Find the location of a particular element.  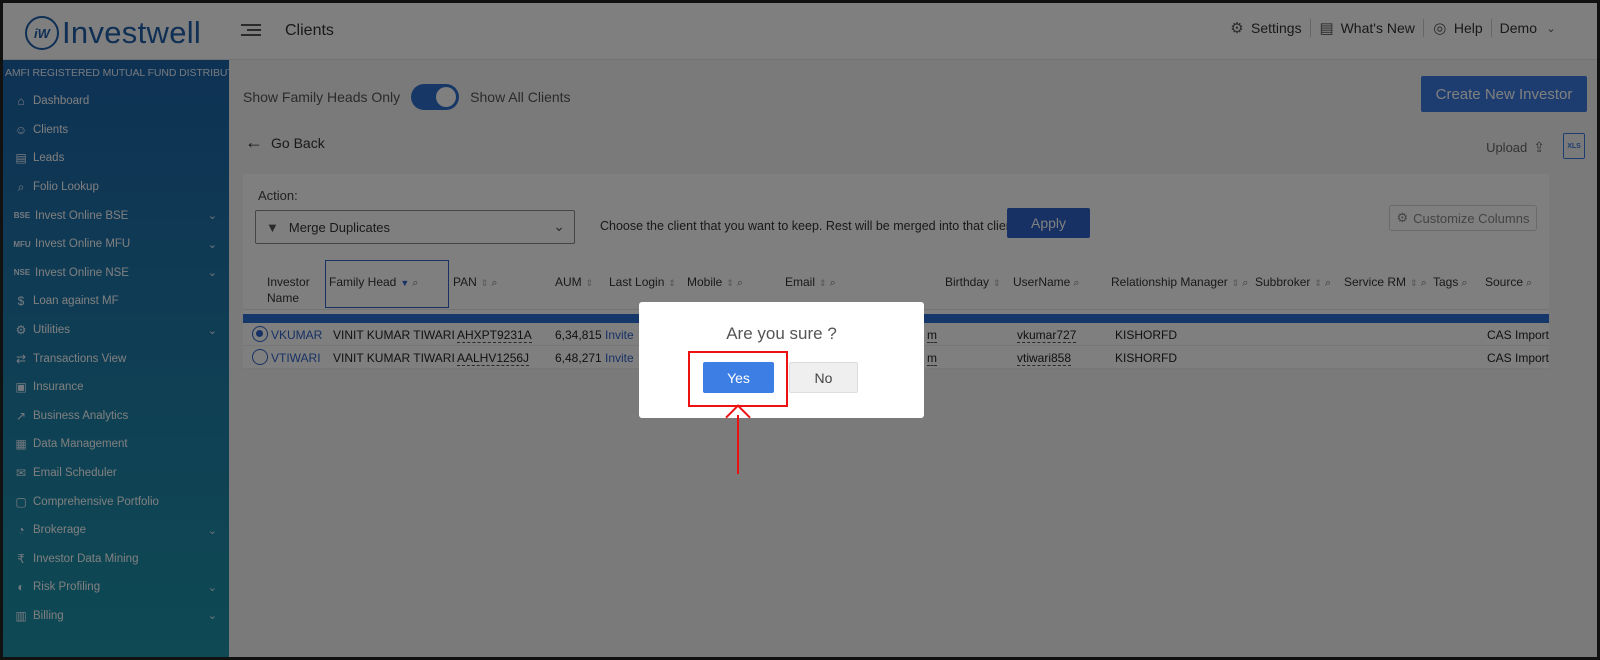

confirm-dialog-title: Are you sure ? is located at coordinates (781, 333).